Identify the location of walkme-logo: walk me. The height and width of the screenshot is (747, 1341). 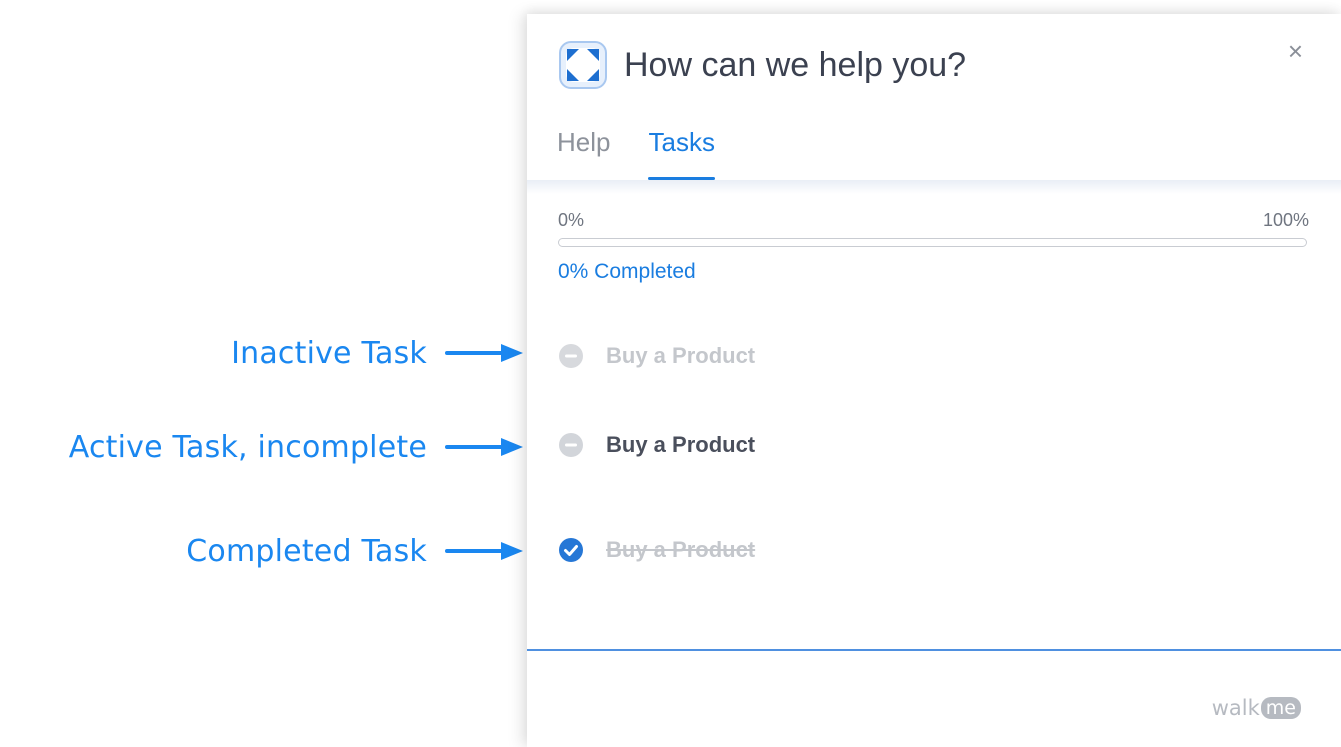
(1256, 708).